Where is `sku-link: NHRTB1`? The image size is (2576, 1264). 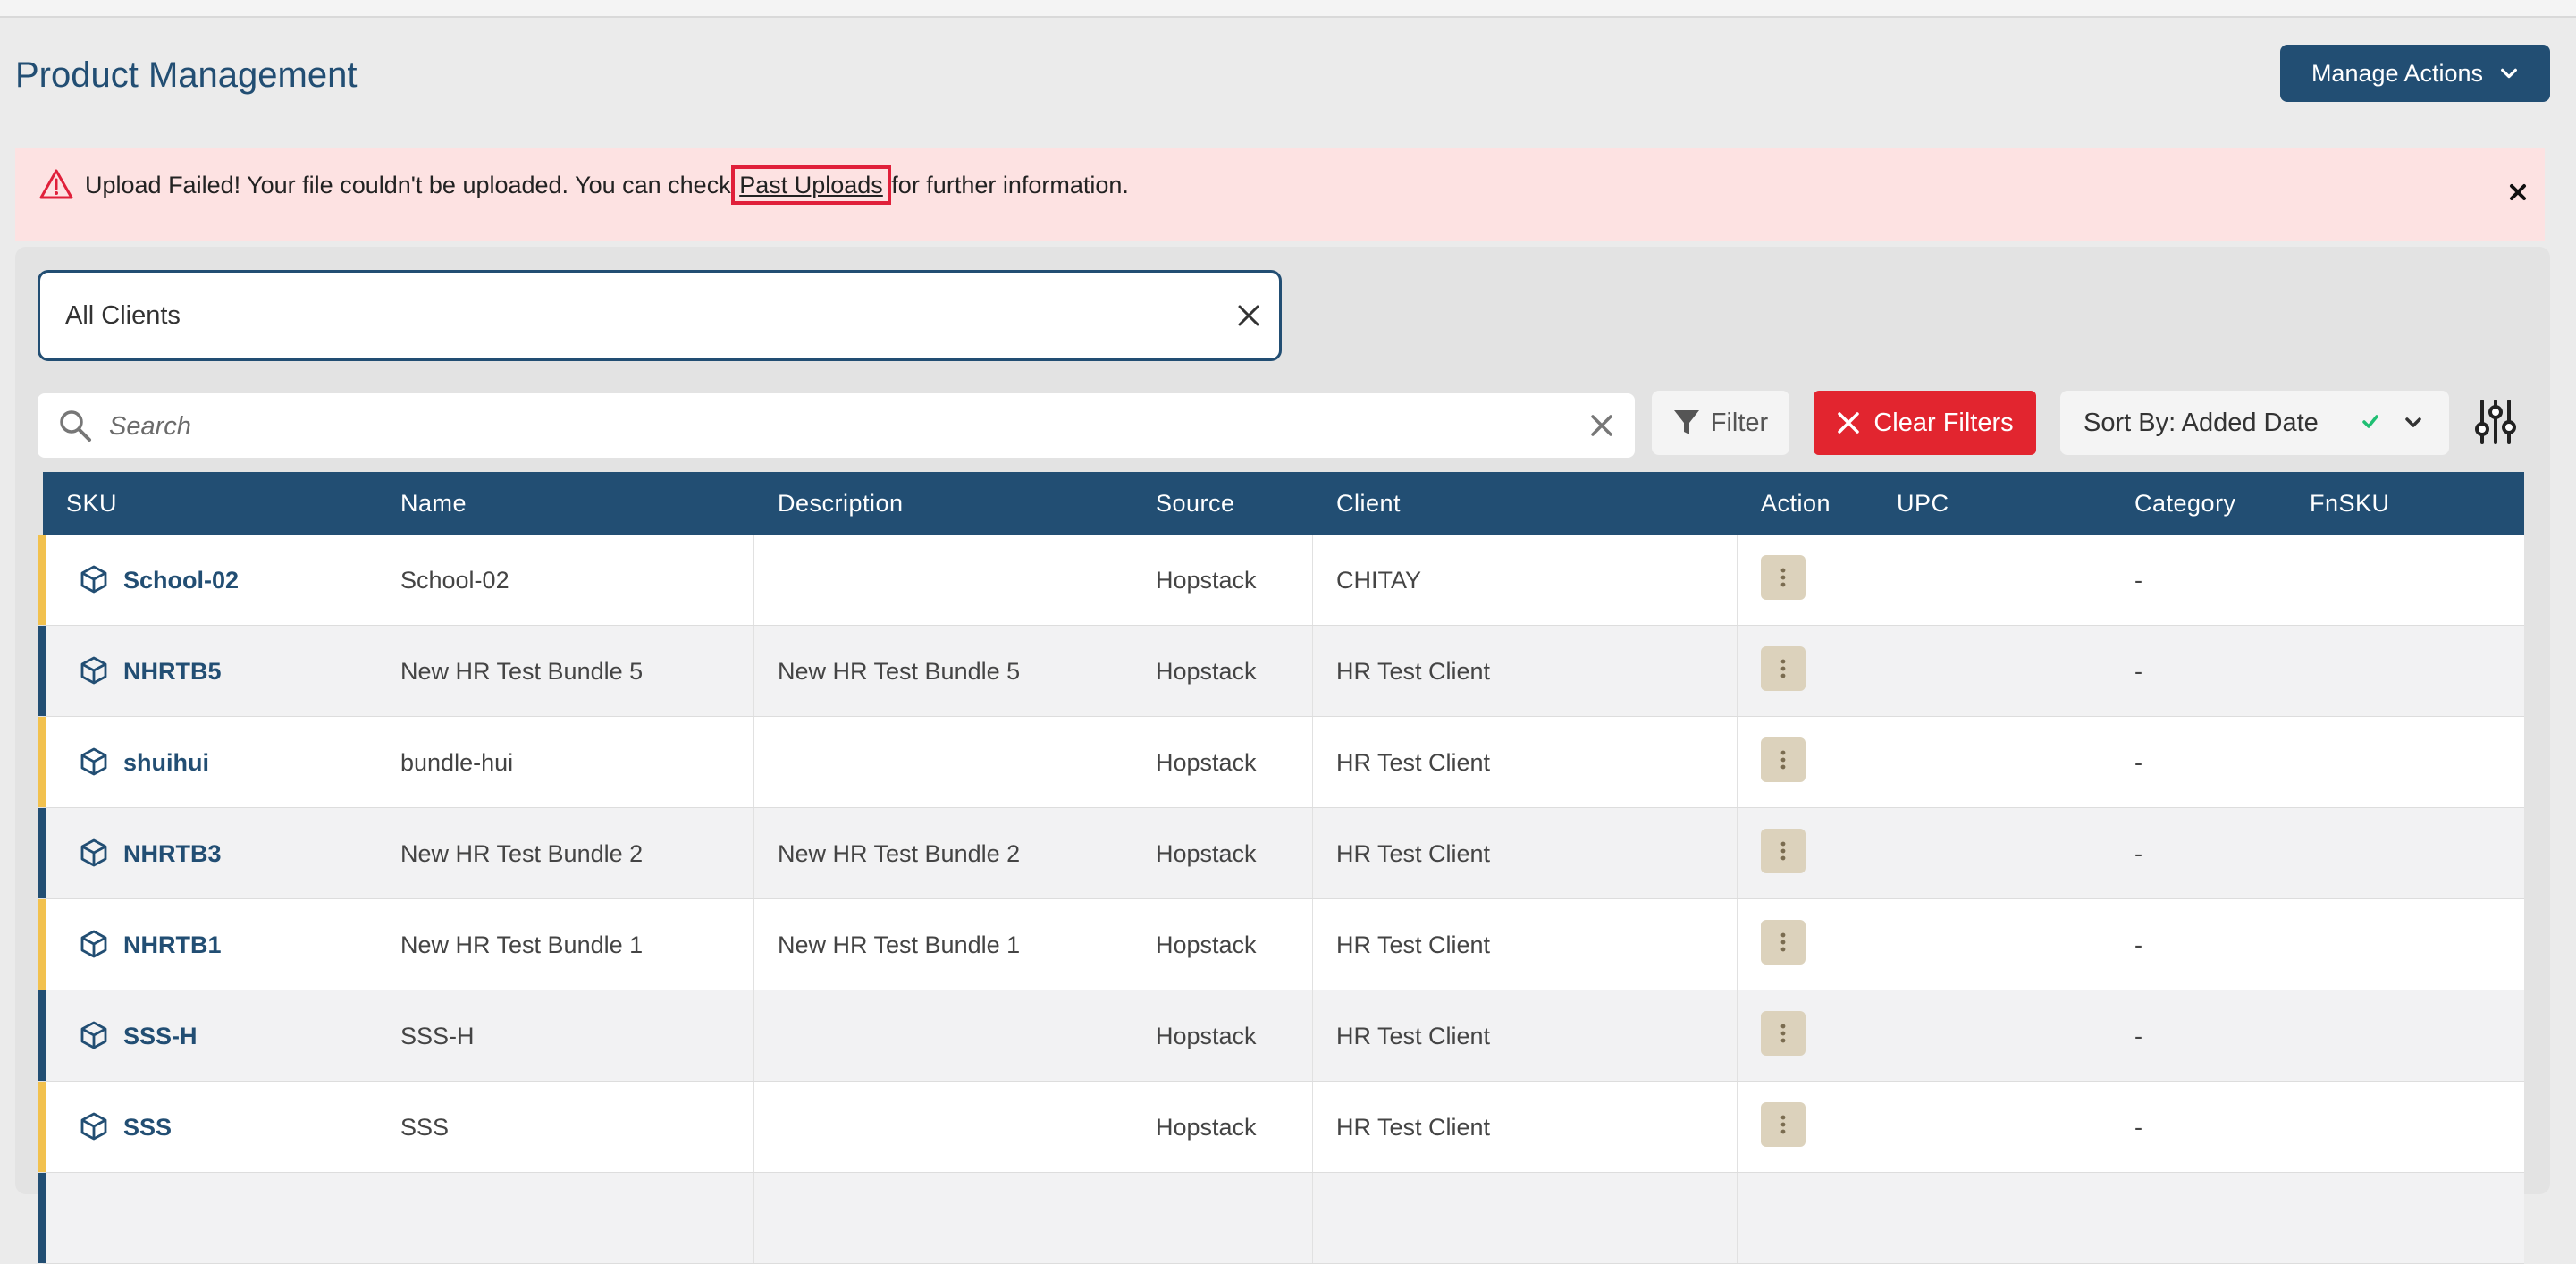
sku-link: NHRTB1 is located at coordinates (173, 945).